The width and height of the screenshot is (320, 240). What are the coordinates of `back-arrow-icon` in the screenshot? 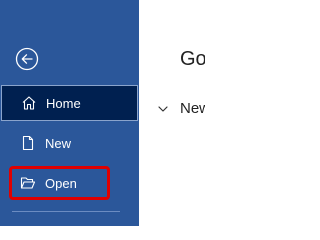 It's located at (27, 59).